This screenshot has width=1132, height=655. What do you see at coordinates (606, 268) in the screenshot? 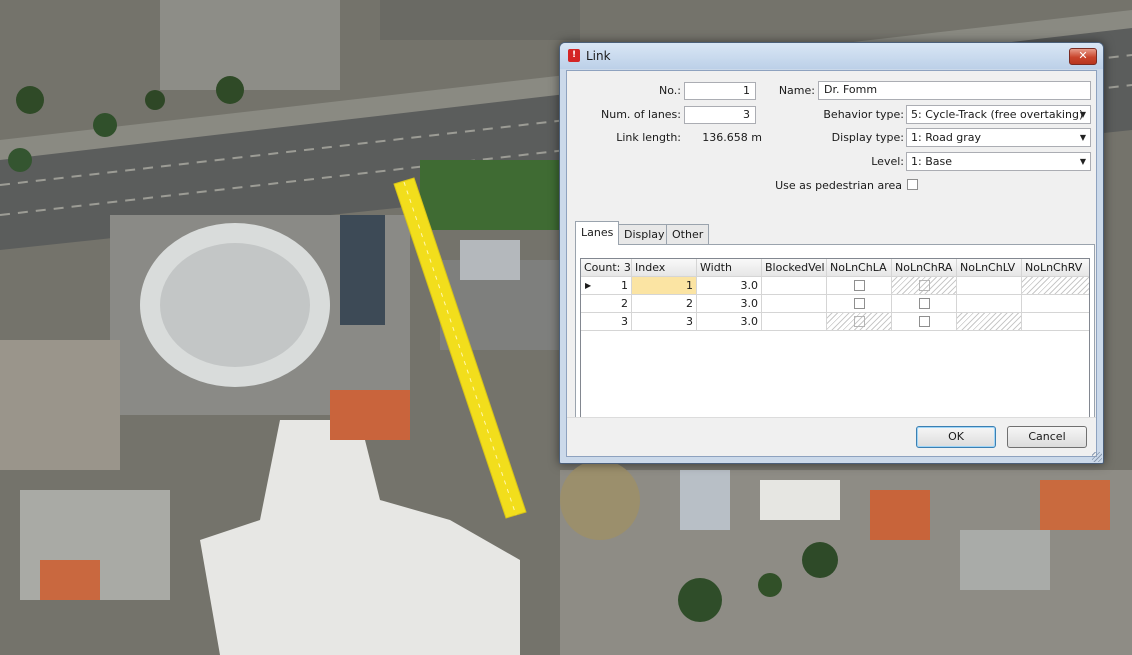
I see `column-header-count: Count: 3` at bounding box center [606, 268].